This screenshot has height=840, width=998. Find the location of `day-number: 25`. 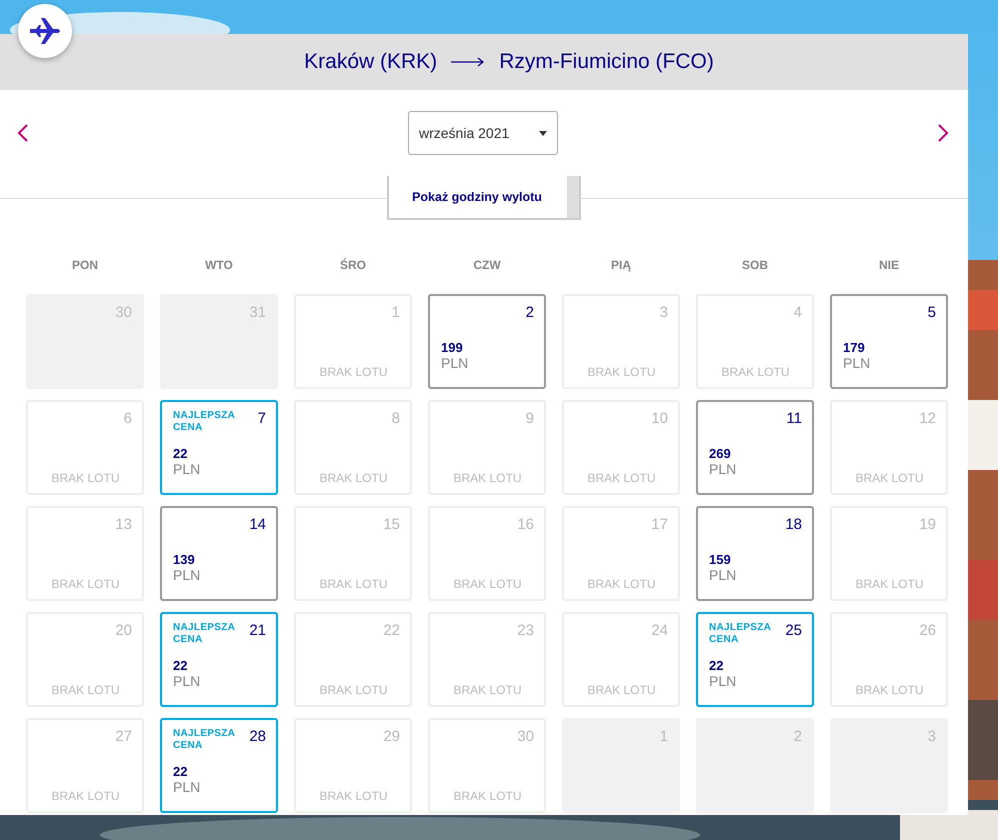

day-number: 25 is located at coordinates (793, 630).